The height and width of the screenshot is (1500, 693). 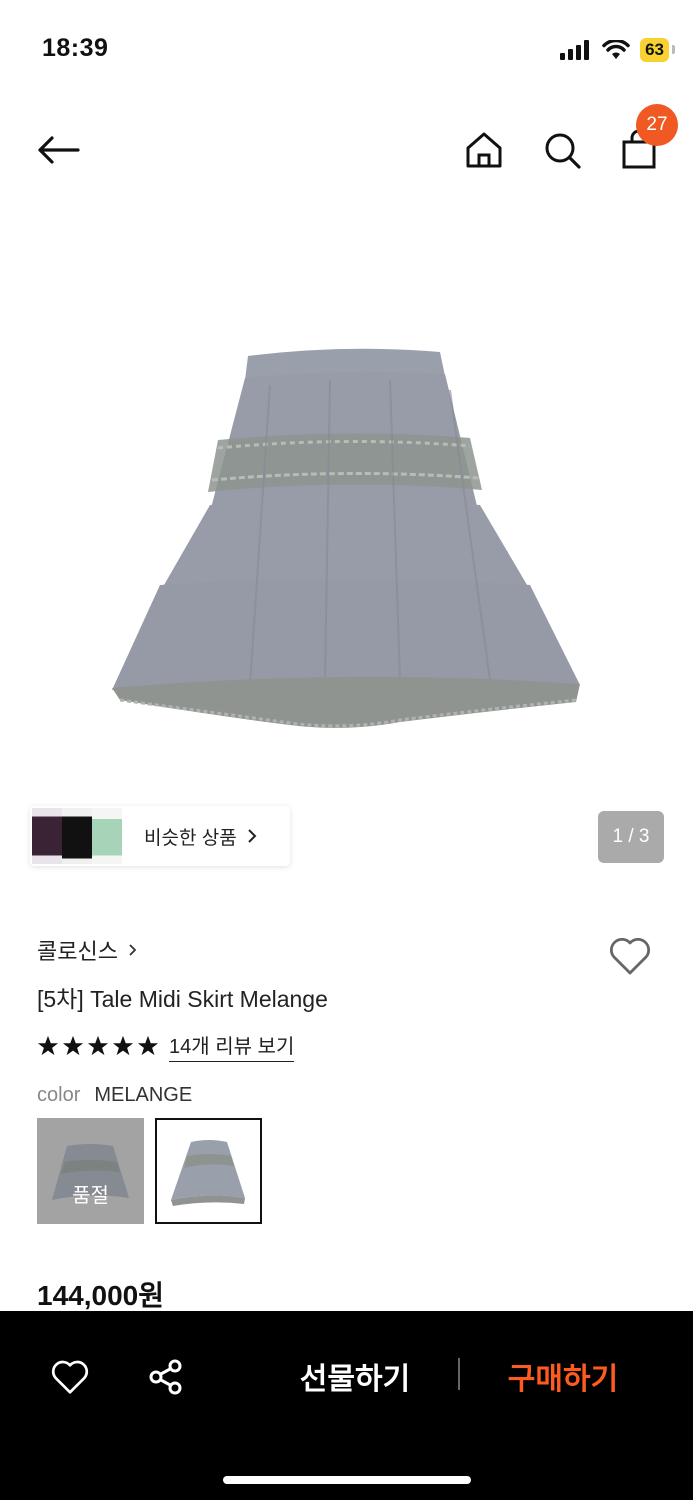 I want to click on top-nav, so click(x=346, y=150).